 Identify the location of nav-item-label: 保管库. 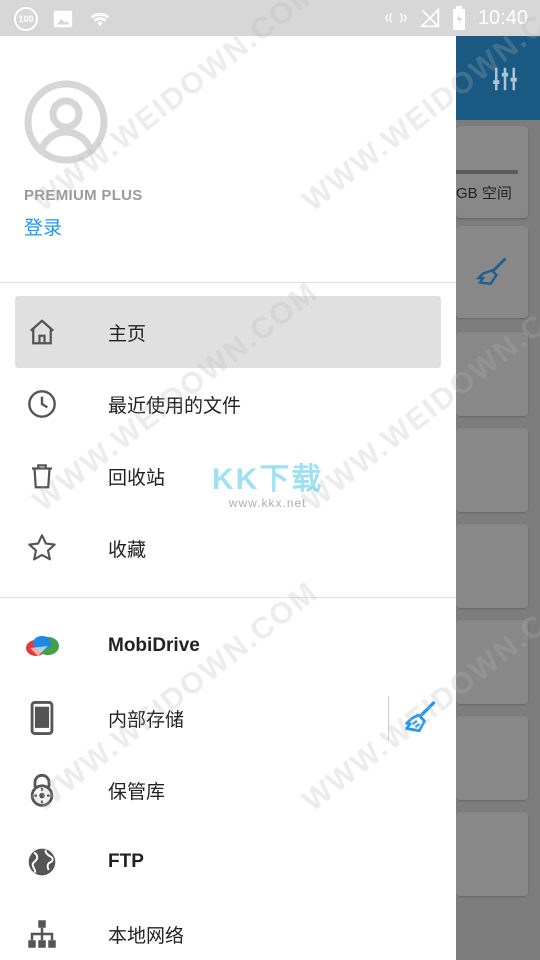
(137, 792).